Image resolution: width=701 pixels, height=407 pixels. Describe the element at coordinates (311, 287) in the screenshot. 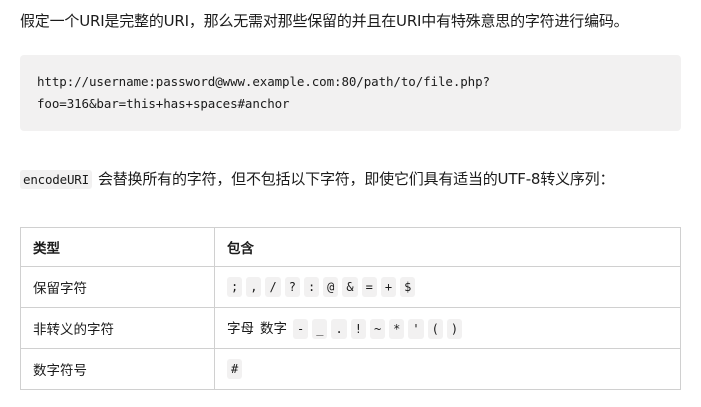

I see `char-chip: :` at that location.